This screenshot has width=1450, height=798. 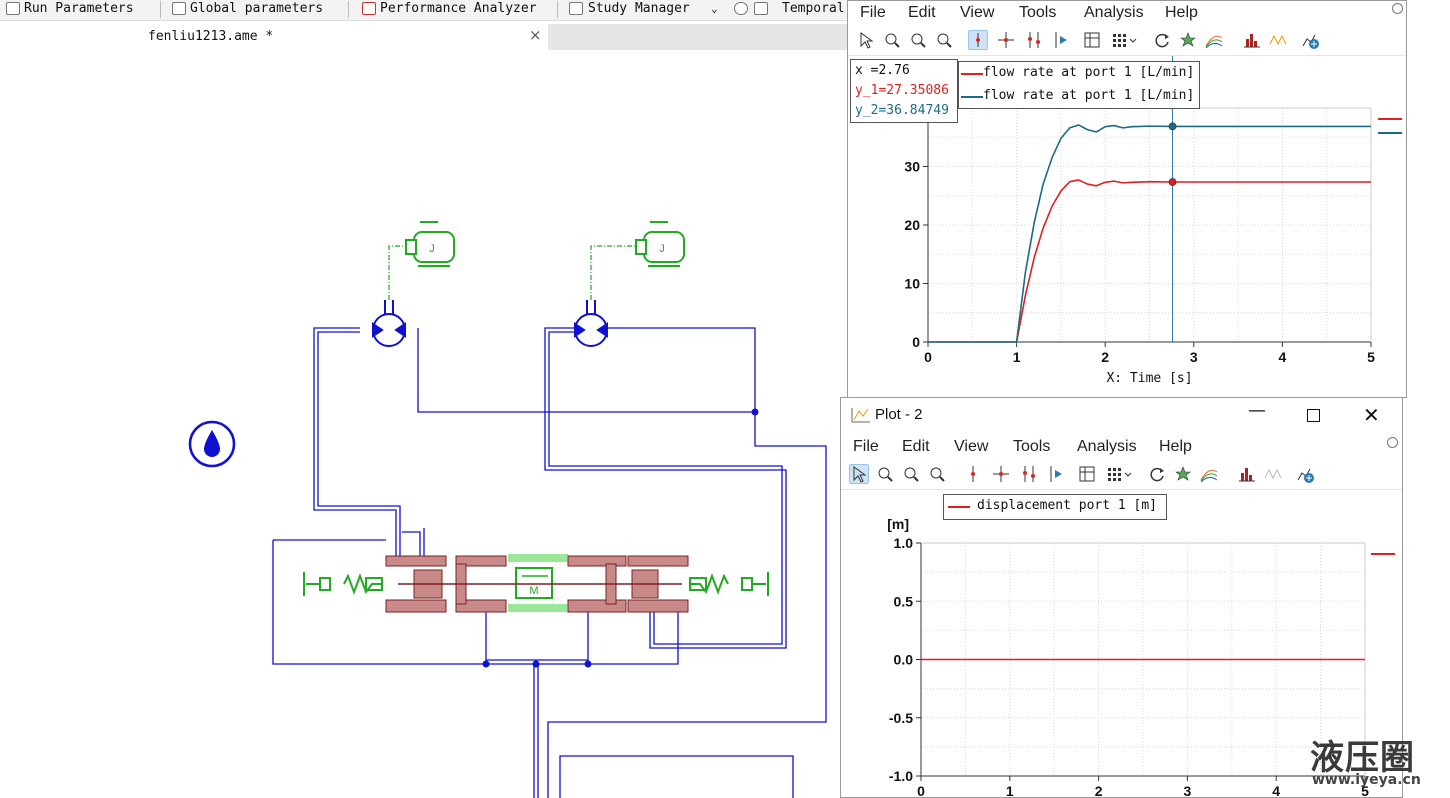 I want to click on performance-analyzer-button: Performance Analyzer, so click(x=458, y=9).